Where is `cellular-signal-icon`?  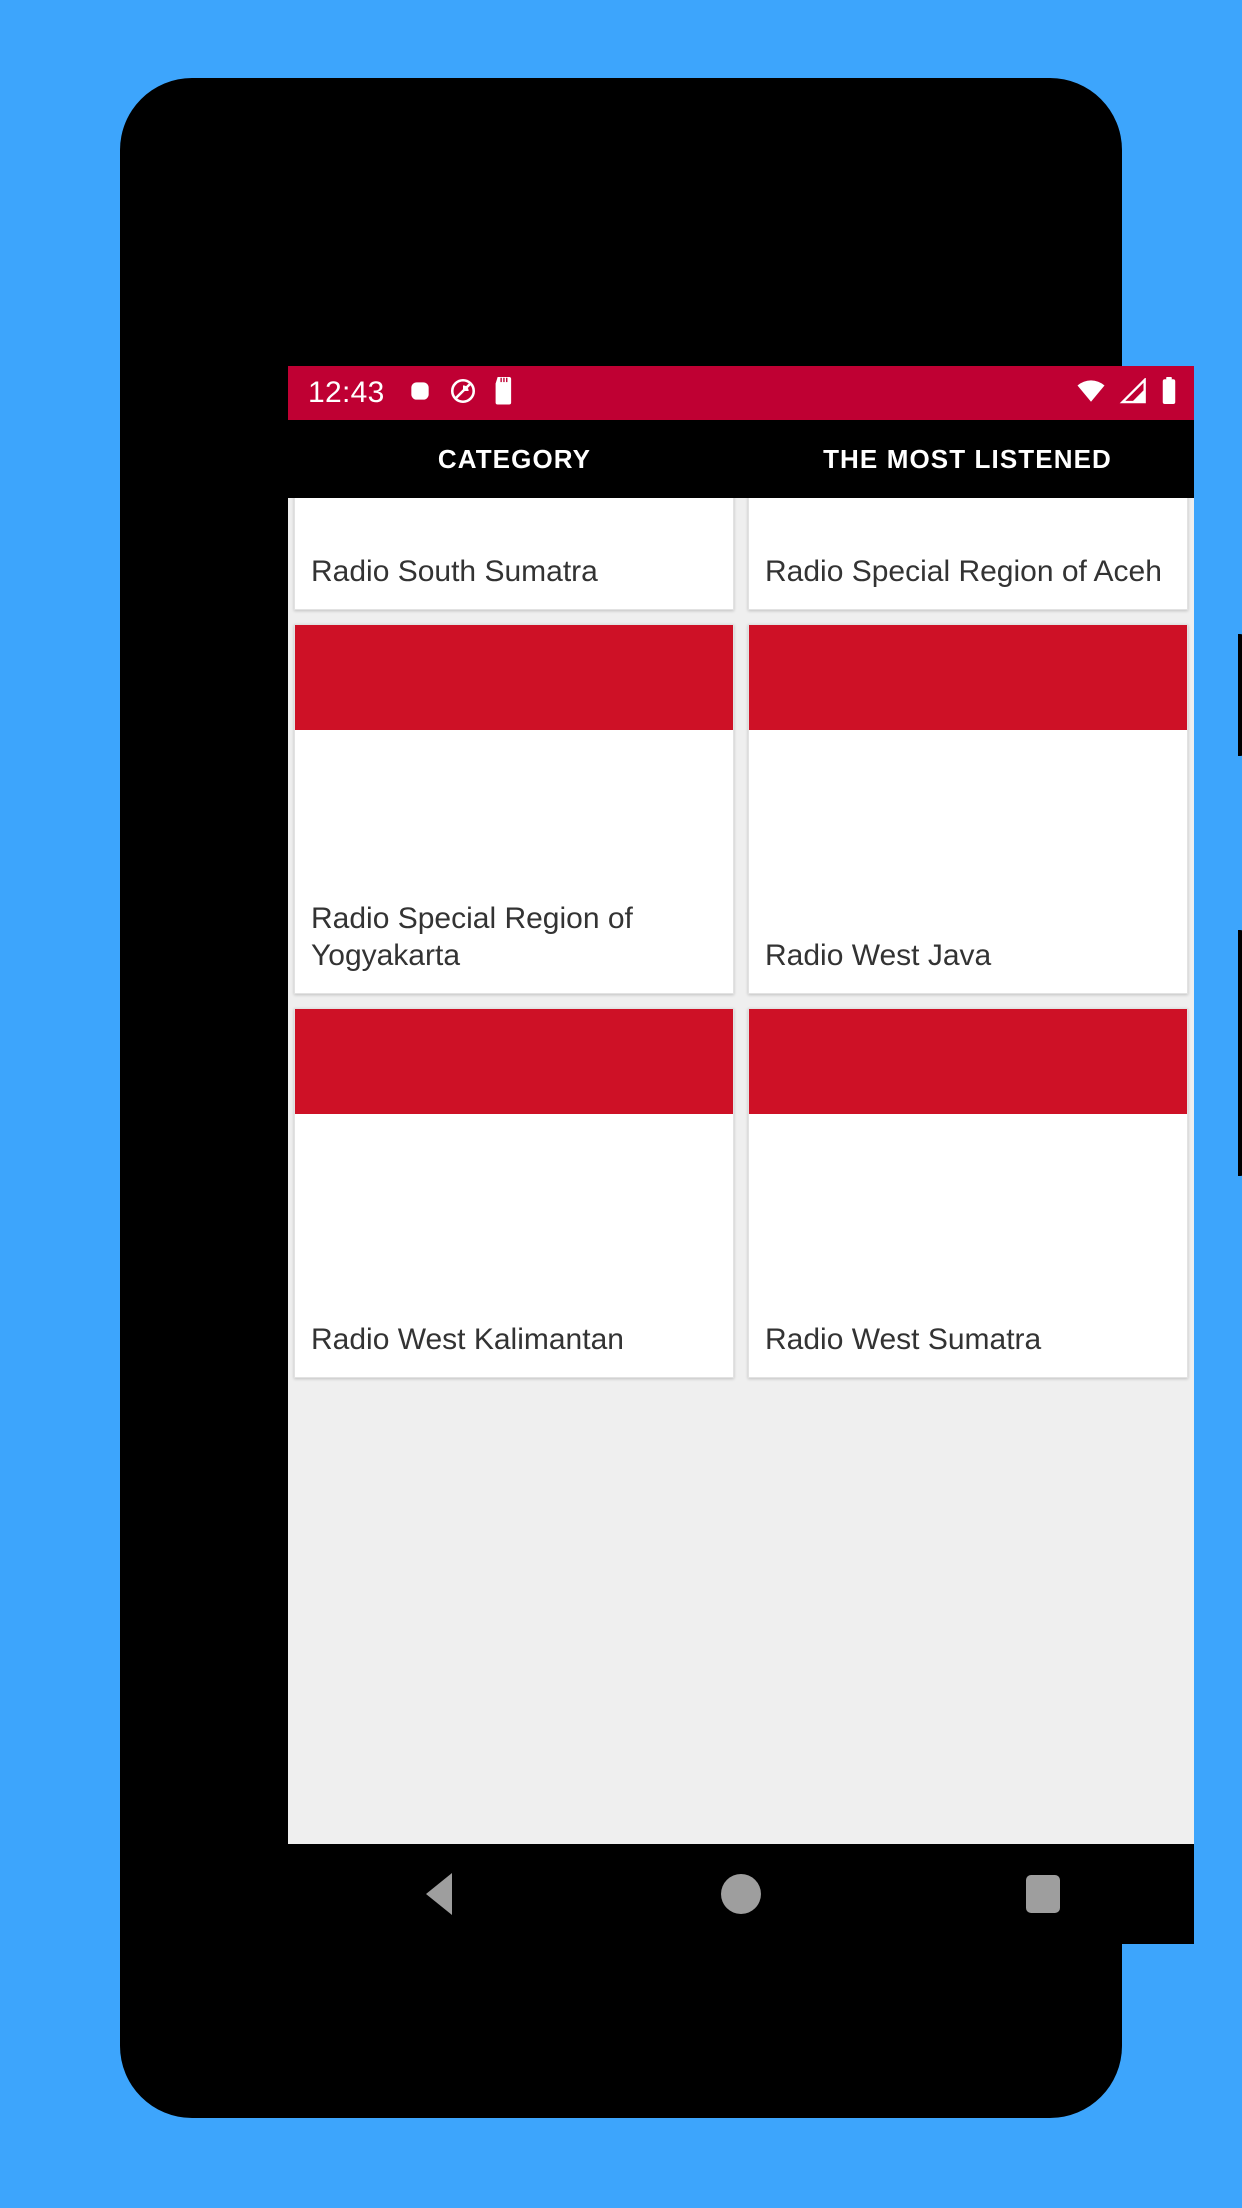
cellular-signal-icon is located at coordinates (1133, 392).